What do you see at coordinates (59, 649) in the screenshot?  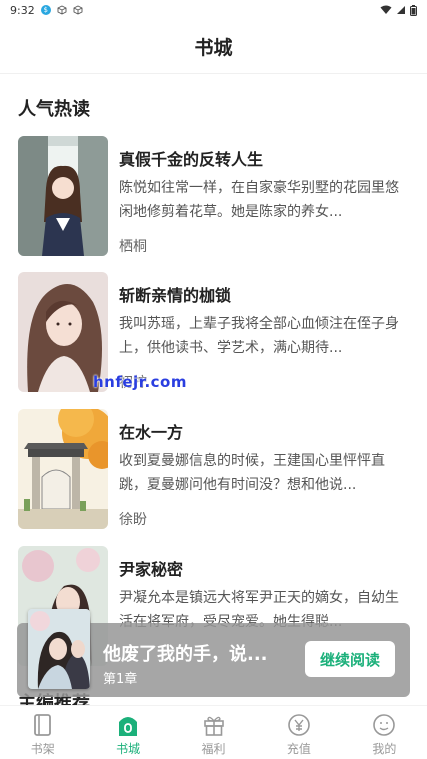 I see `continue-book-cover` at bounding box center [59, 649].